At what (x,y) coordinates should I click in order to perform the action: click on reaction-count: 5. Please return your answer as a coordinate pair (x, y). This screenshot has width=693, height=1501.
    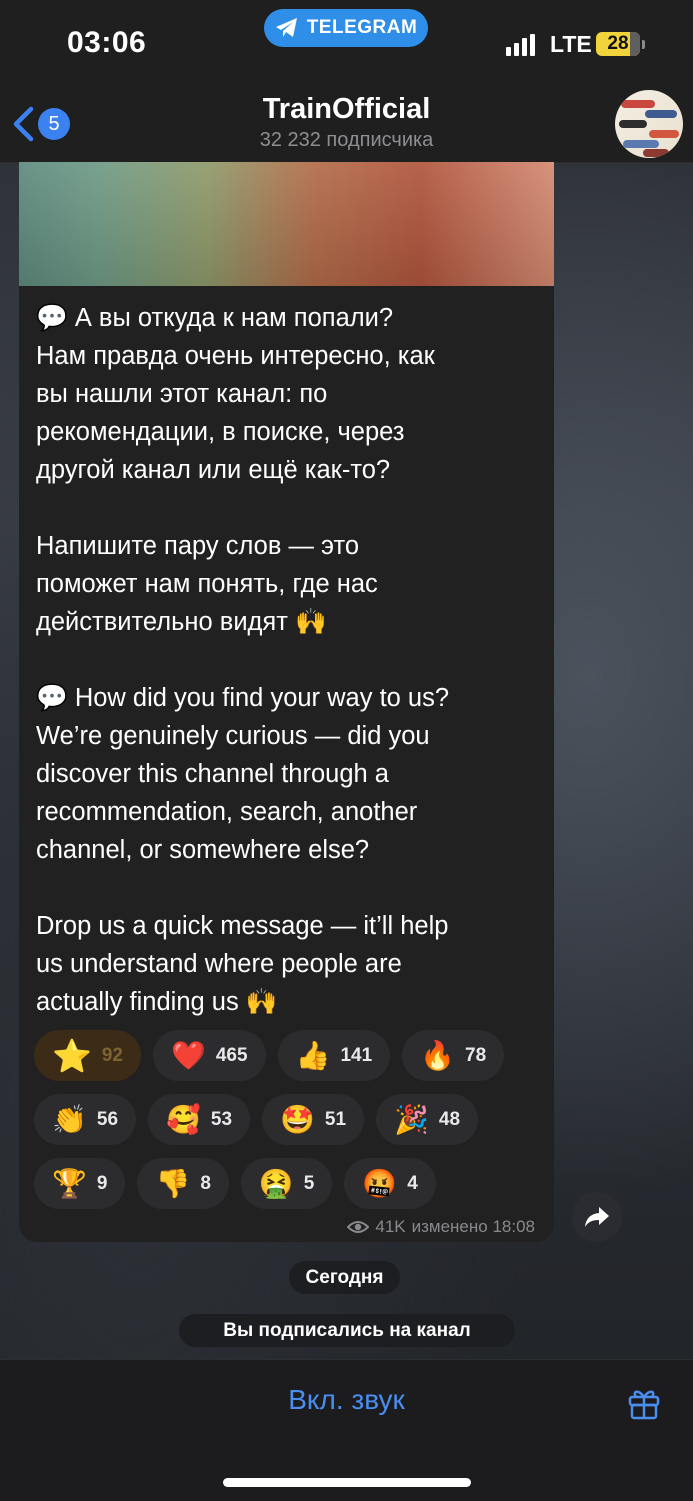
    Looking at the image, I should click on (309, 1183).